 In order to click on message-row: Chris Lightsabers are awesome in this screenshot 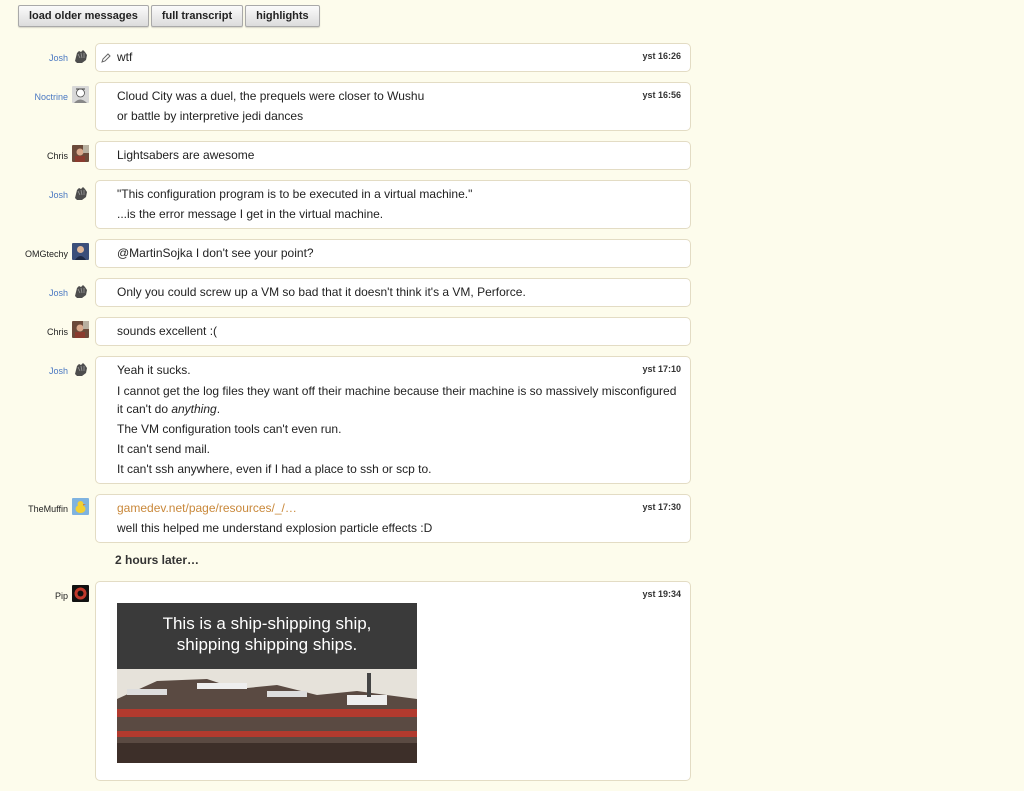, I will do `click(350, 155)`.